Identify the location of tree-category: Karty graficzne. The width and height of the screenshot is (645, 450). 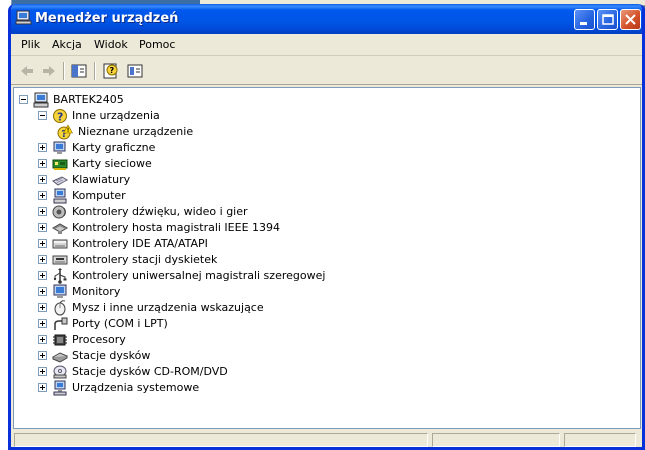
(238, 148).